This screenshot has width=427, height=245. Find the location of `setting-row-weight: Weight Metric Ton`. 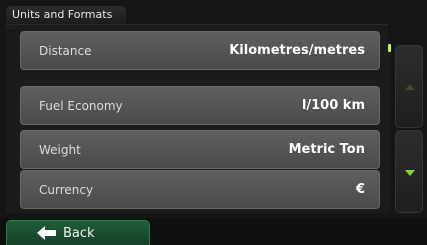

setting-row-weight: Weight Metric Ton is located at coordinates (200, 149).